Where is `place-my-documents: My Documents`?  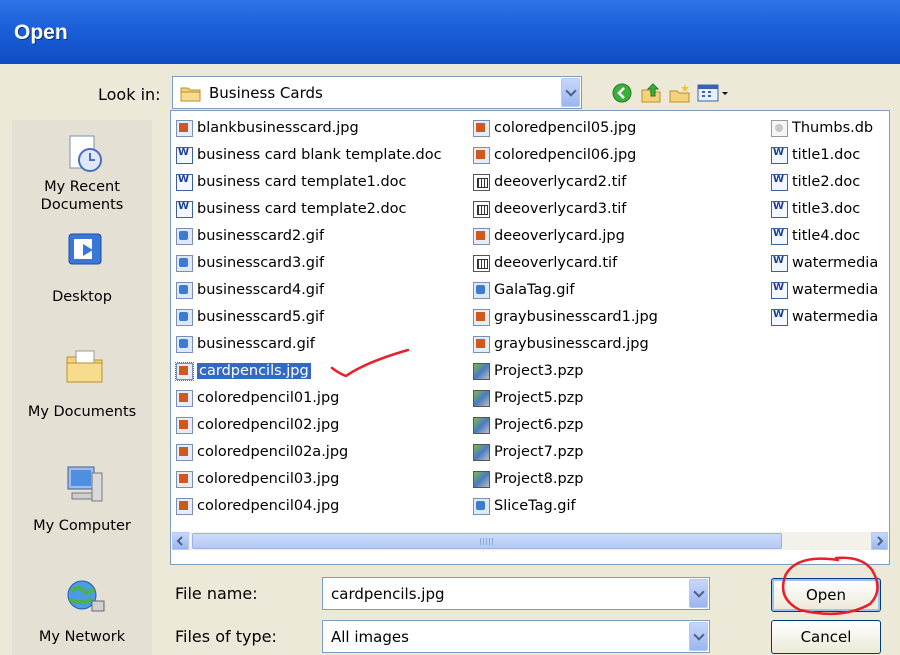 place-my-documents: My Documents is located at coordinates (82, 390).